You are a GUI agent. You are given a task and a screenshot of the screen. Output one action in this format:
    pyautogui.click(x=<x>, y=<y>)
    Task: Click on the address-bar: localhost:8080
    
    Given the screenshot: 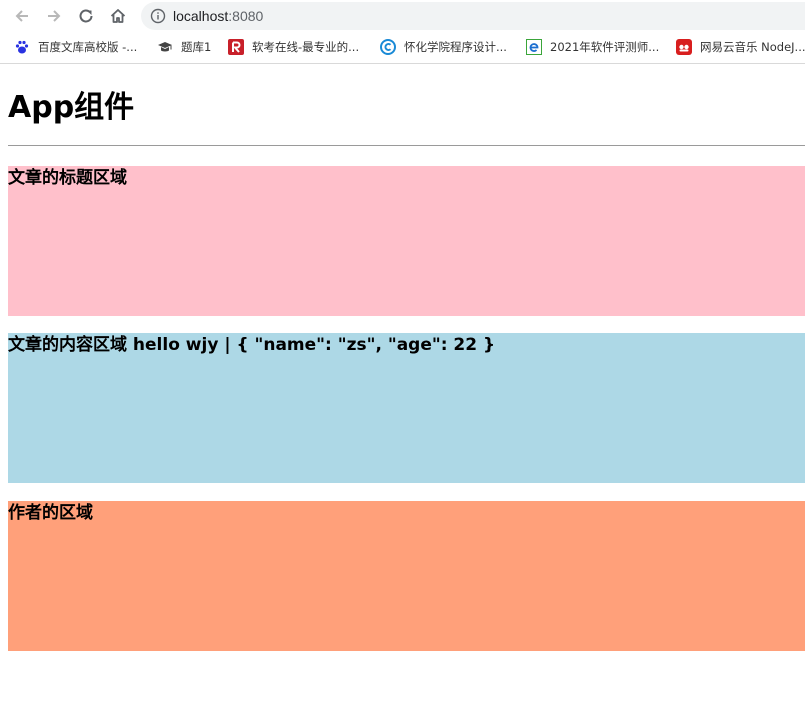 What is the action you would take?
    pyautogui.click(x=473, y=16)
    